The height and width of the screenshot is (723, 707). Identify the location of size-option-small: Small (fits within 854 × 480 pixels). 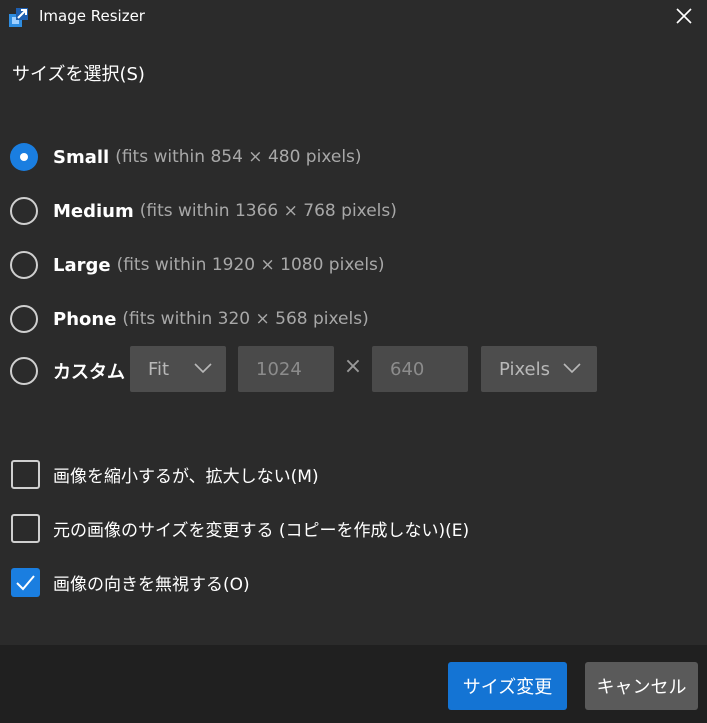
(186, 157).